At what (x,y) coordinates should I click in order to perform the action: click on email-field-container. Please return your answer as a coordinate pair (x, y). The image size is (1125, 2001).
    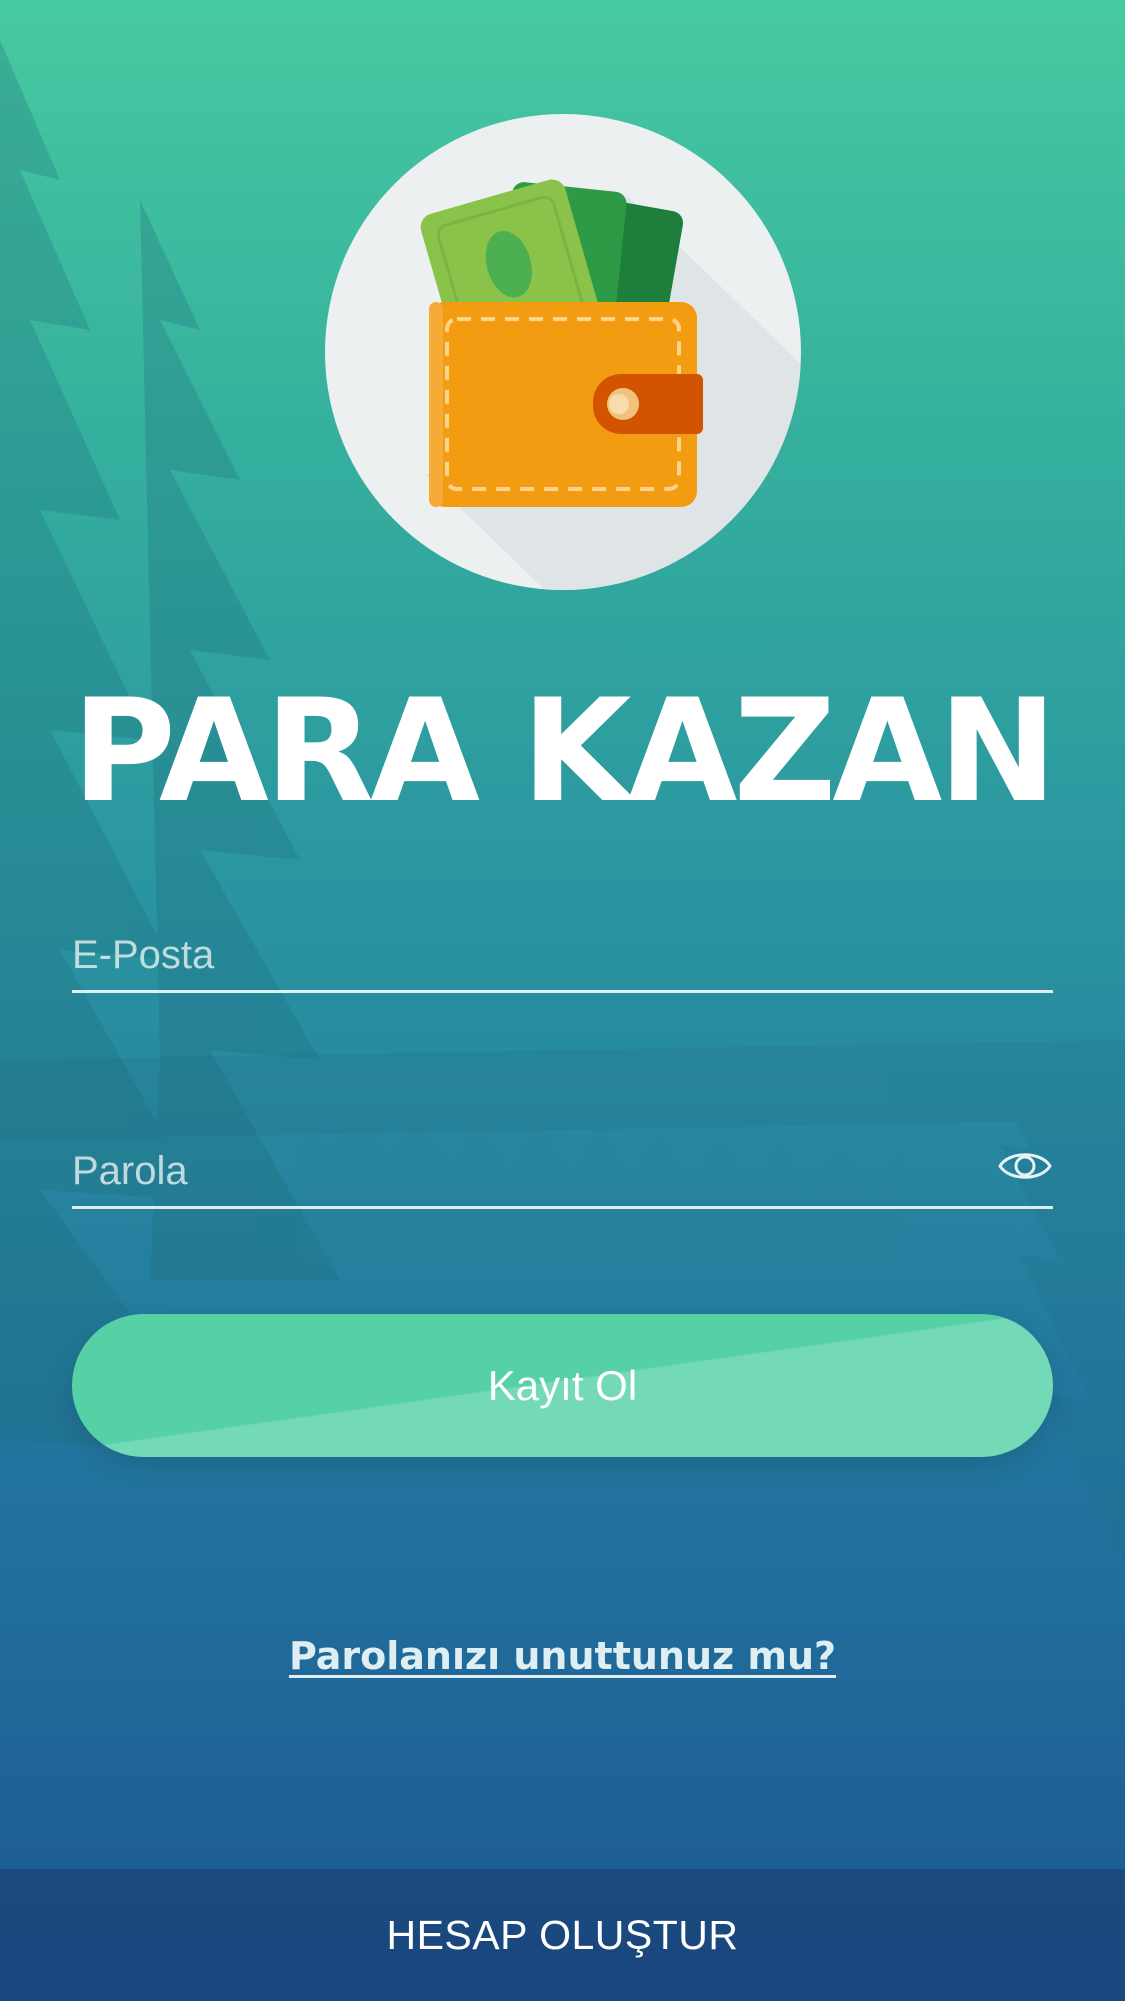
    Looking at the image, I should click on (562, 956).